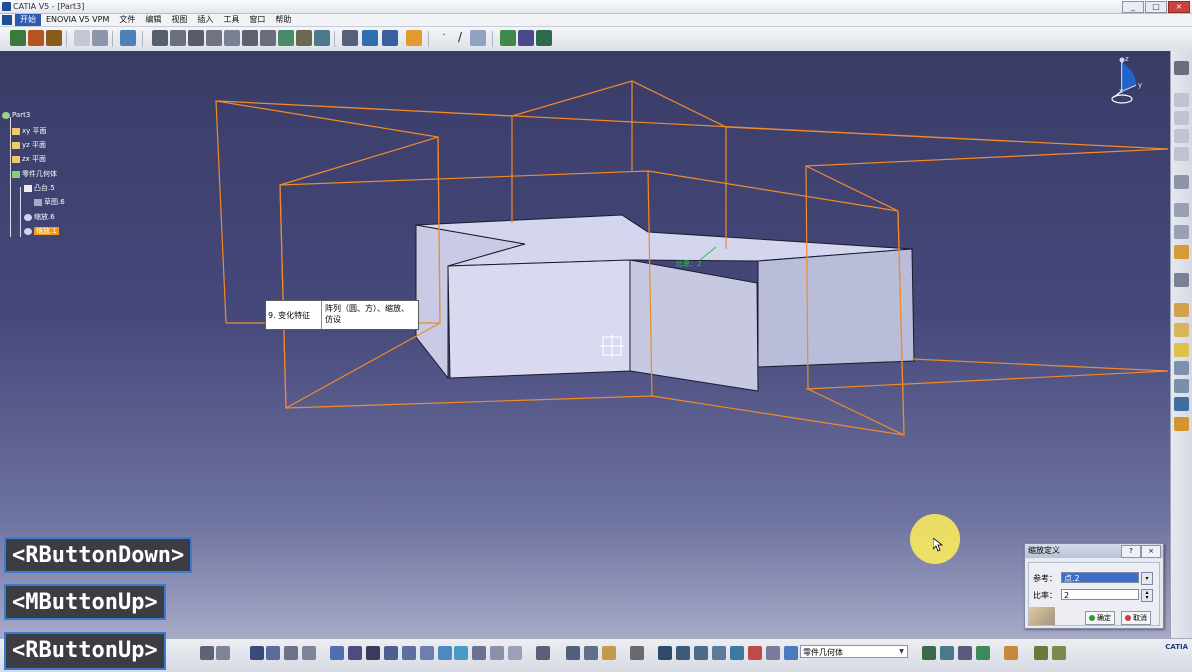 This screenshot has height=672, width=1192. What do you see at coordinates (773, 653) in the screenshot?
I see `layer-icon` at bounding box center [773, 653].